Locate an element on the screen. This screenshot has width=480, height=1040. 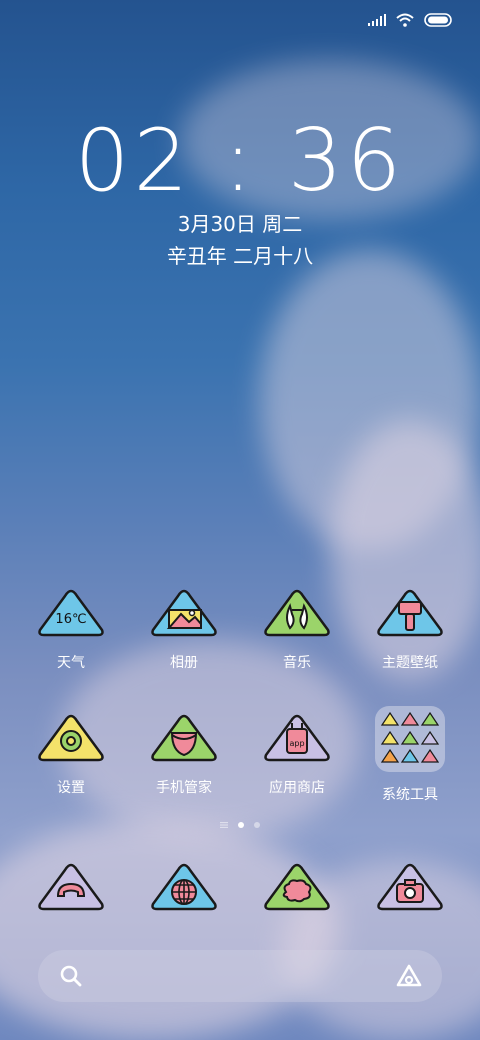
app-label: 手机管家 is located at coordinates (184, 788).